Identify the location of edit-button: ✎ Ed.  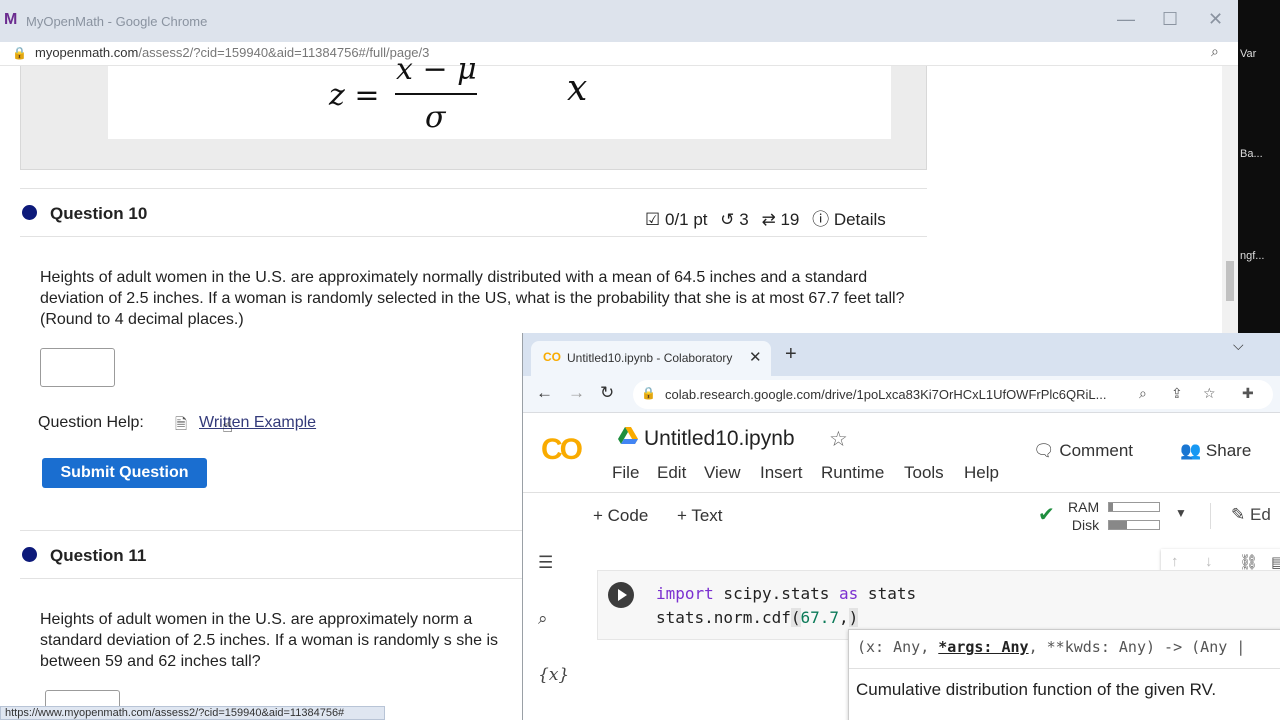
(1251, 515).